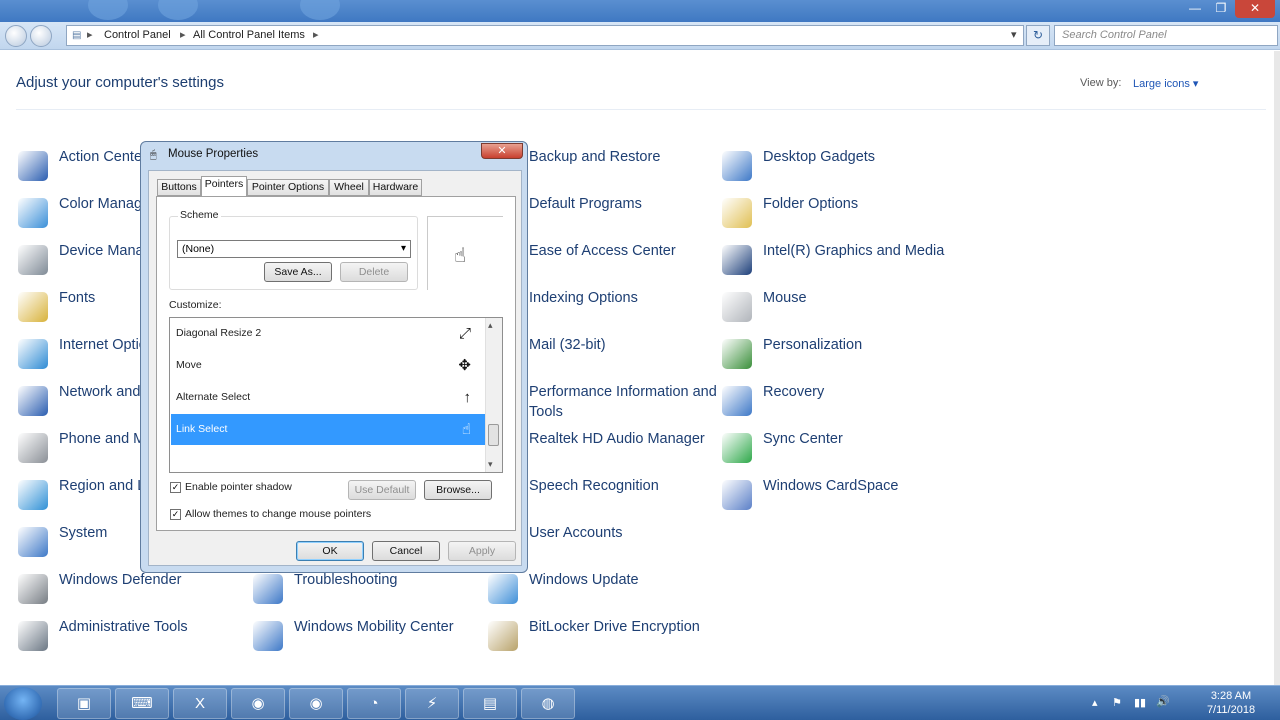 The image size is (1280, 720). Describe the element at coordinates (464, 365) in the screenshot. I see `move-cursor-icon: ✥` at that location.